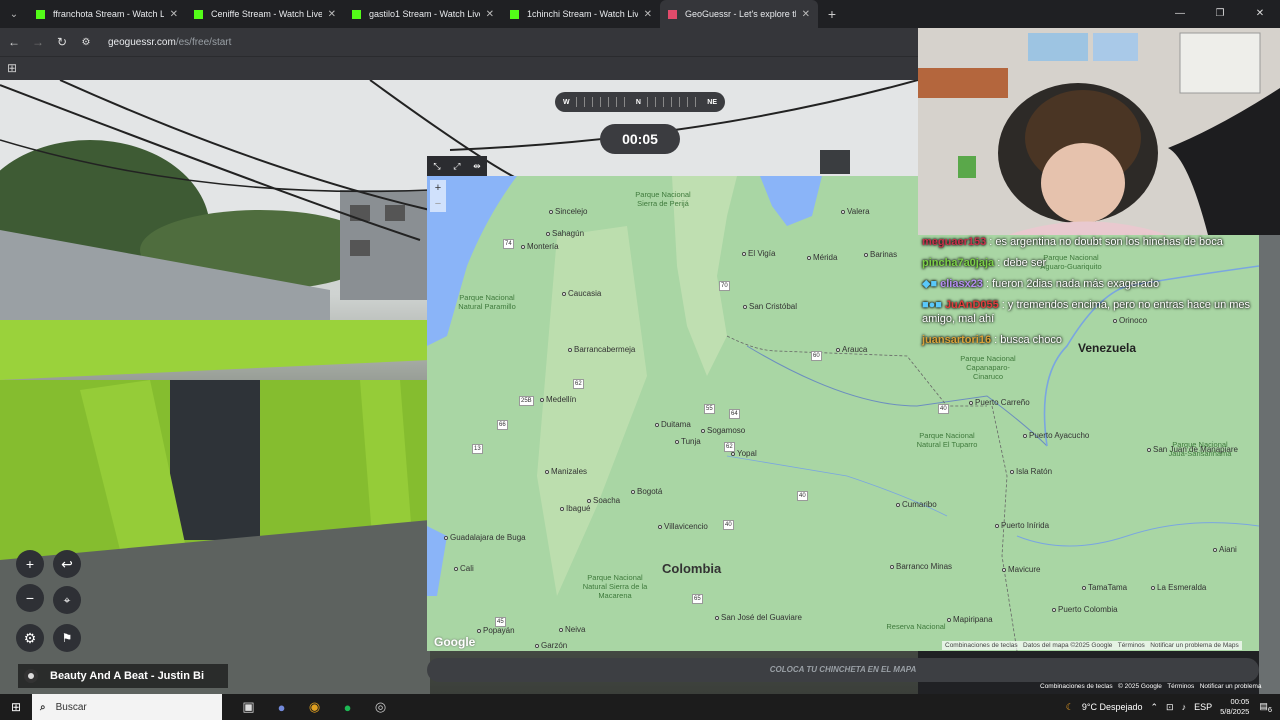 The width and height of the screenshot is (1280, 720). I want to click on discord-icon: ●, so click(281, 707).